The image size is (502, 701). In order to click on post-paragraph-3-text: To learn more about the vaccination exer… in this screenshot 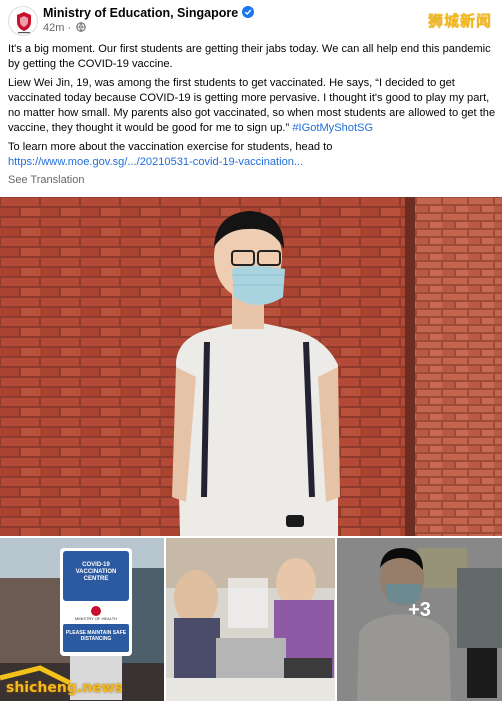, I will do `click(170, 147)`.